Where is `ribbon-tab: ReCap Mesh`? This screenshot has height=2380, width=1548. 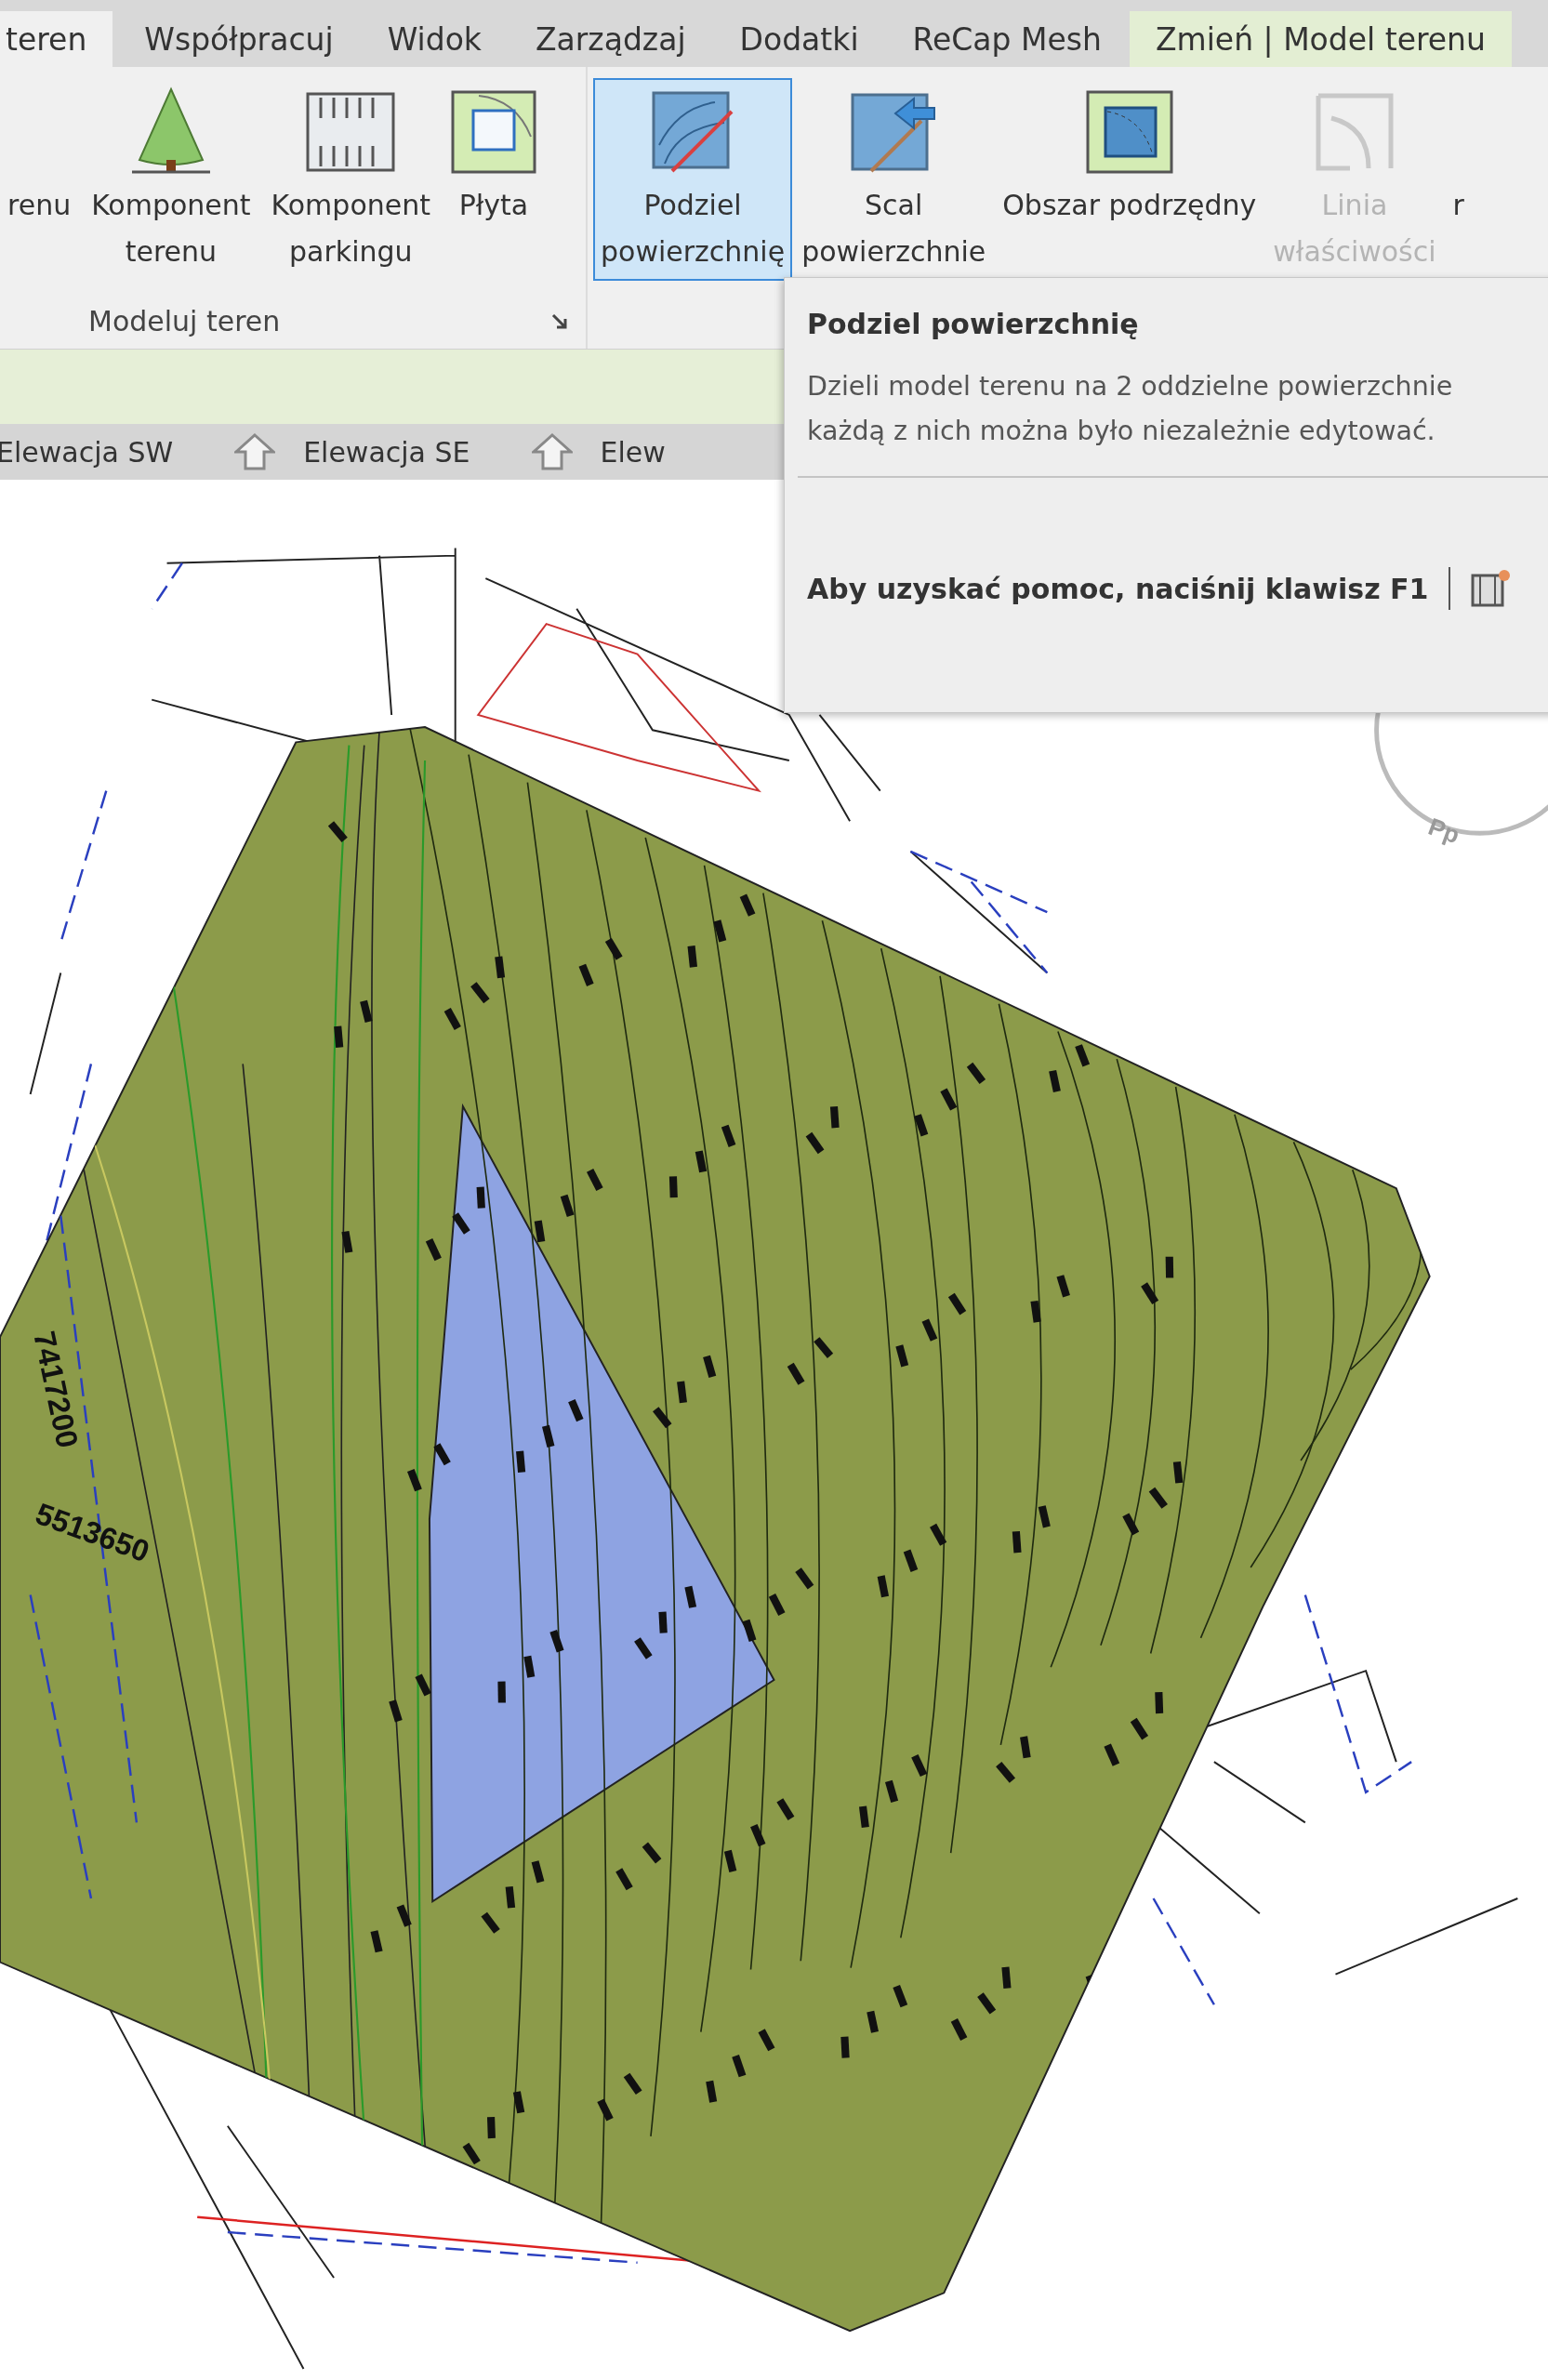
ribbon-tab: ReCap Mesh is located at coordinates (1007, 39).